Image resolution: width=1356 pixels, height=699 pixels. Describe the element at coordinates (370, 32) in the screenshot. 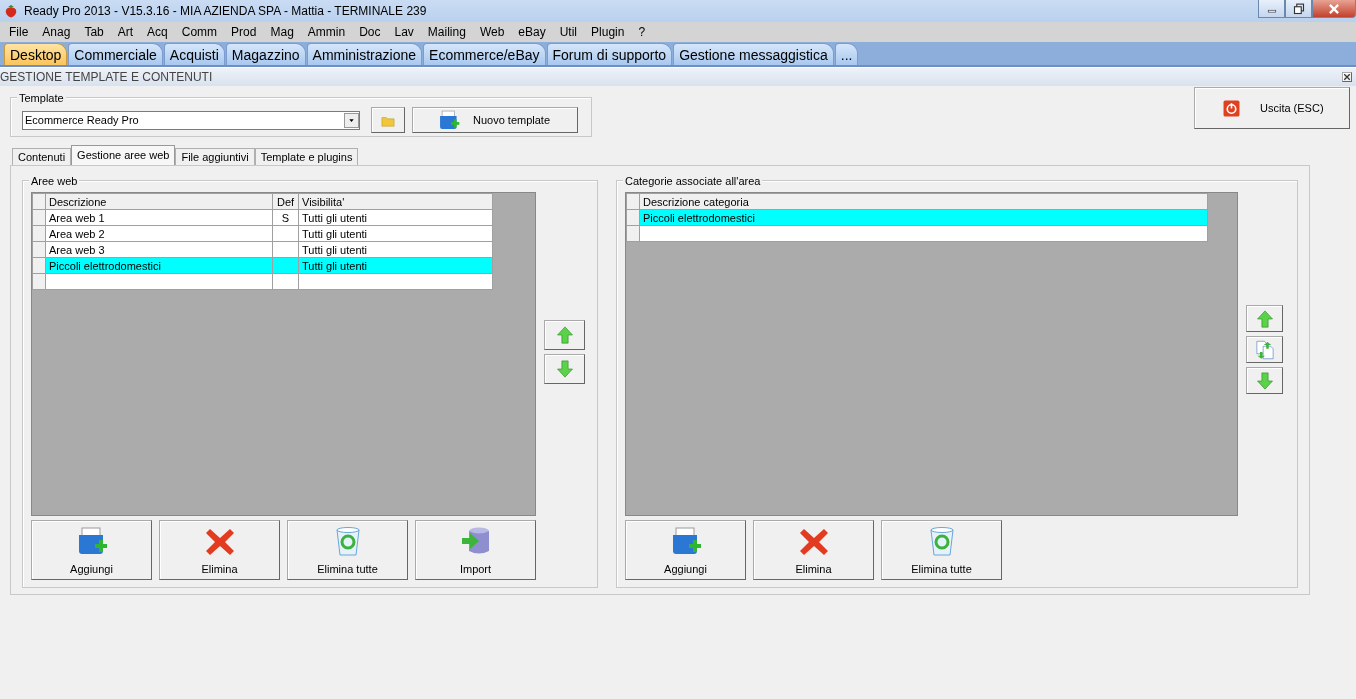

I see `menu-item: Doc` at that location.